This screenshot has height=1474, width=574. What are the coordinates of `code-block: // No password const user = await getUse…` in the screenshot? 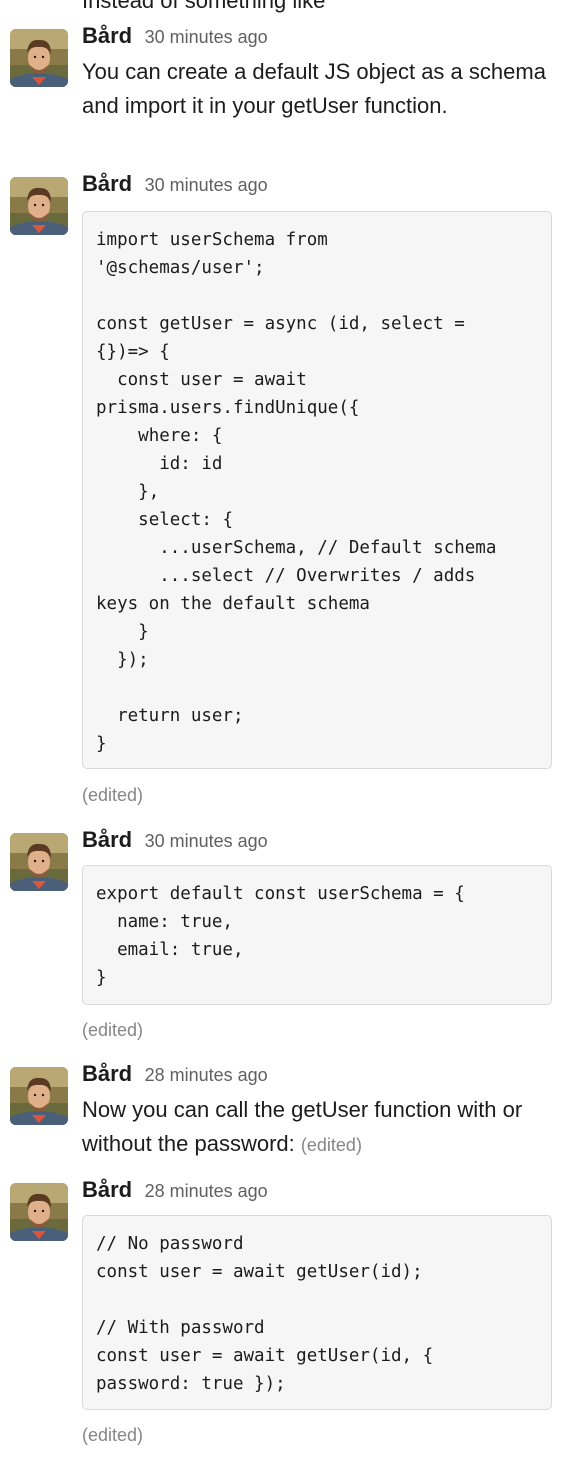 It's located at (317, 1312).